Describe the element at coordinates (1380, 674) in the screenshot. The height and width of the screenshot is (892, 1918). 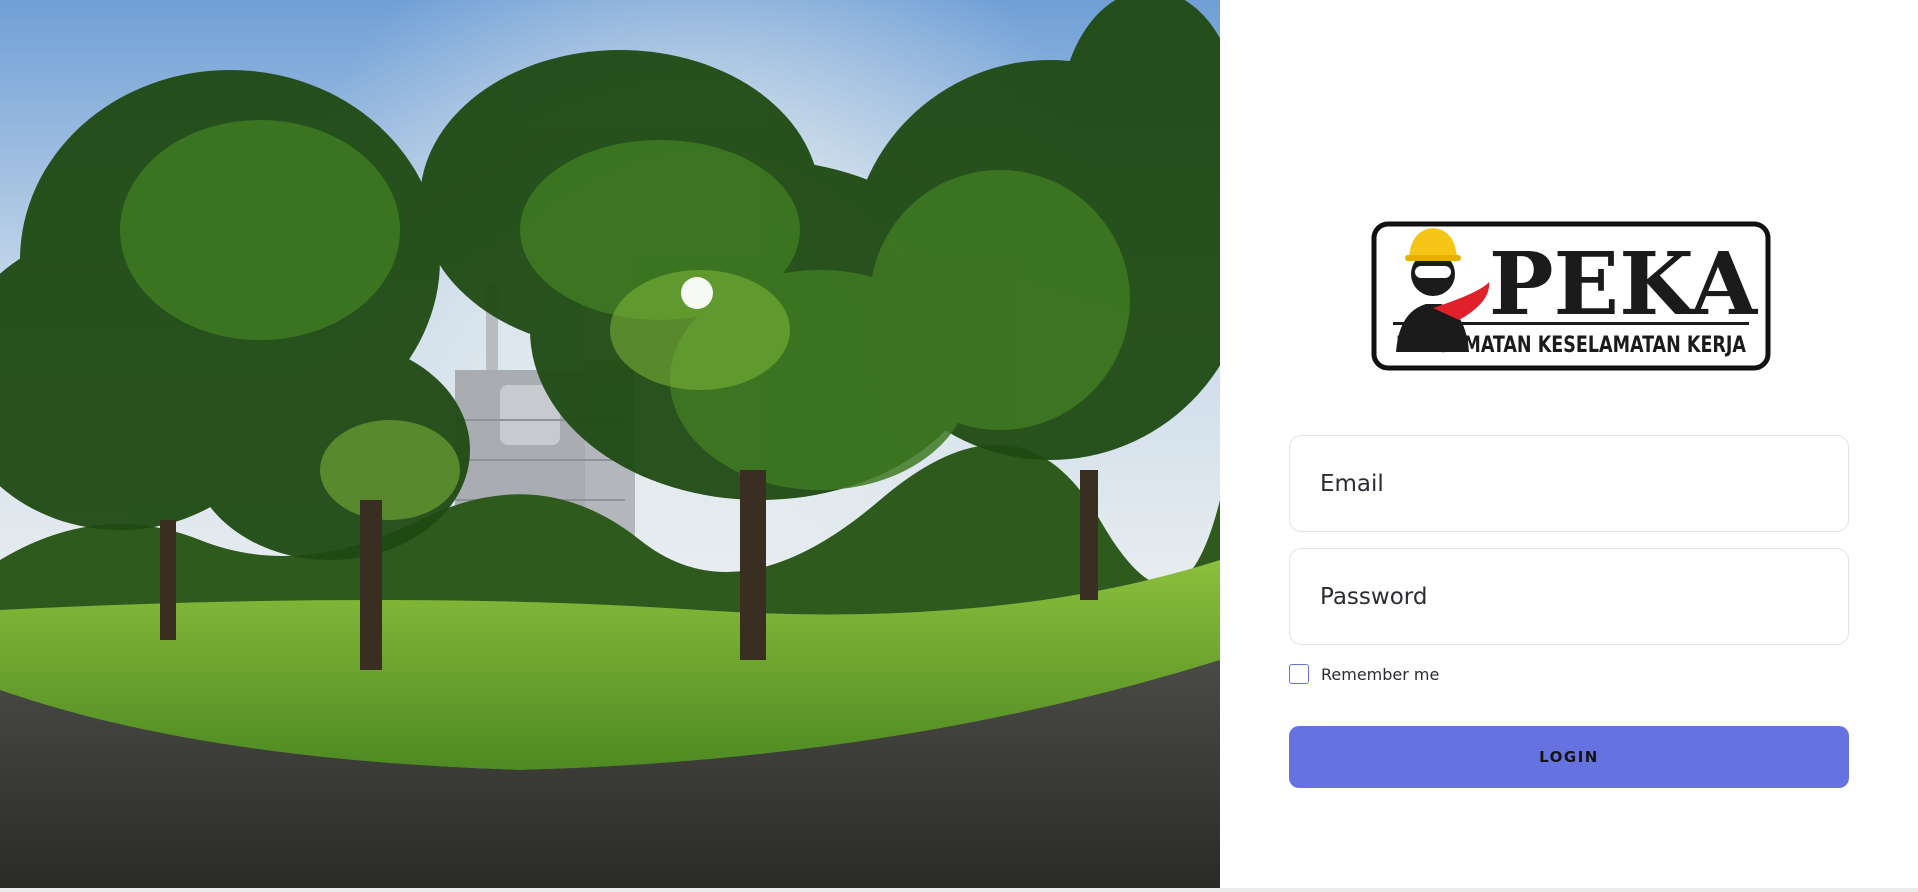
I see `remember-me-label: Remember me` at that location.